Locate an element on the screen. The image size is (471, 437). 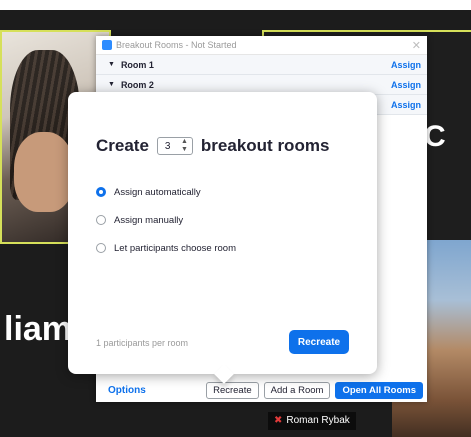
window-title: Breakout Rooms - Not Started is located at coordinates (176, 45).